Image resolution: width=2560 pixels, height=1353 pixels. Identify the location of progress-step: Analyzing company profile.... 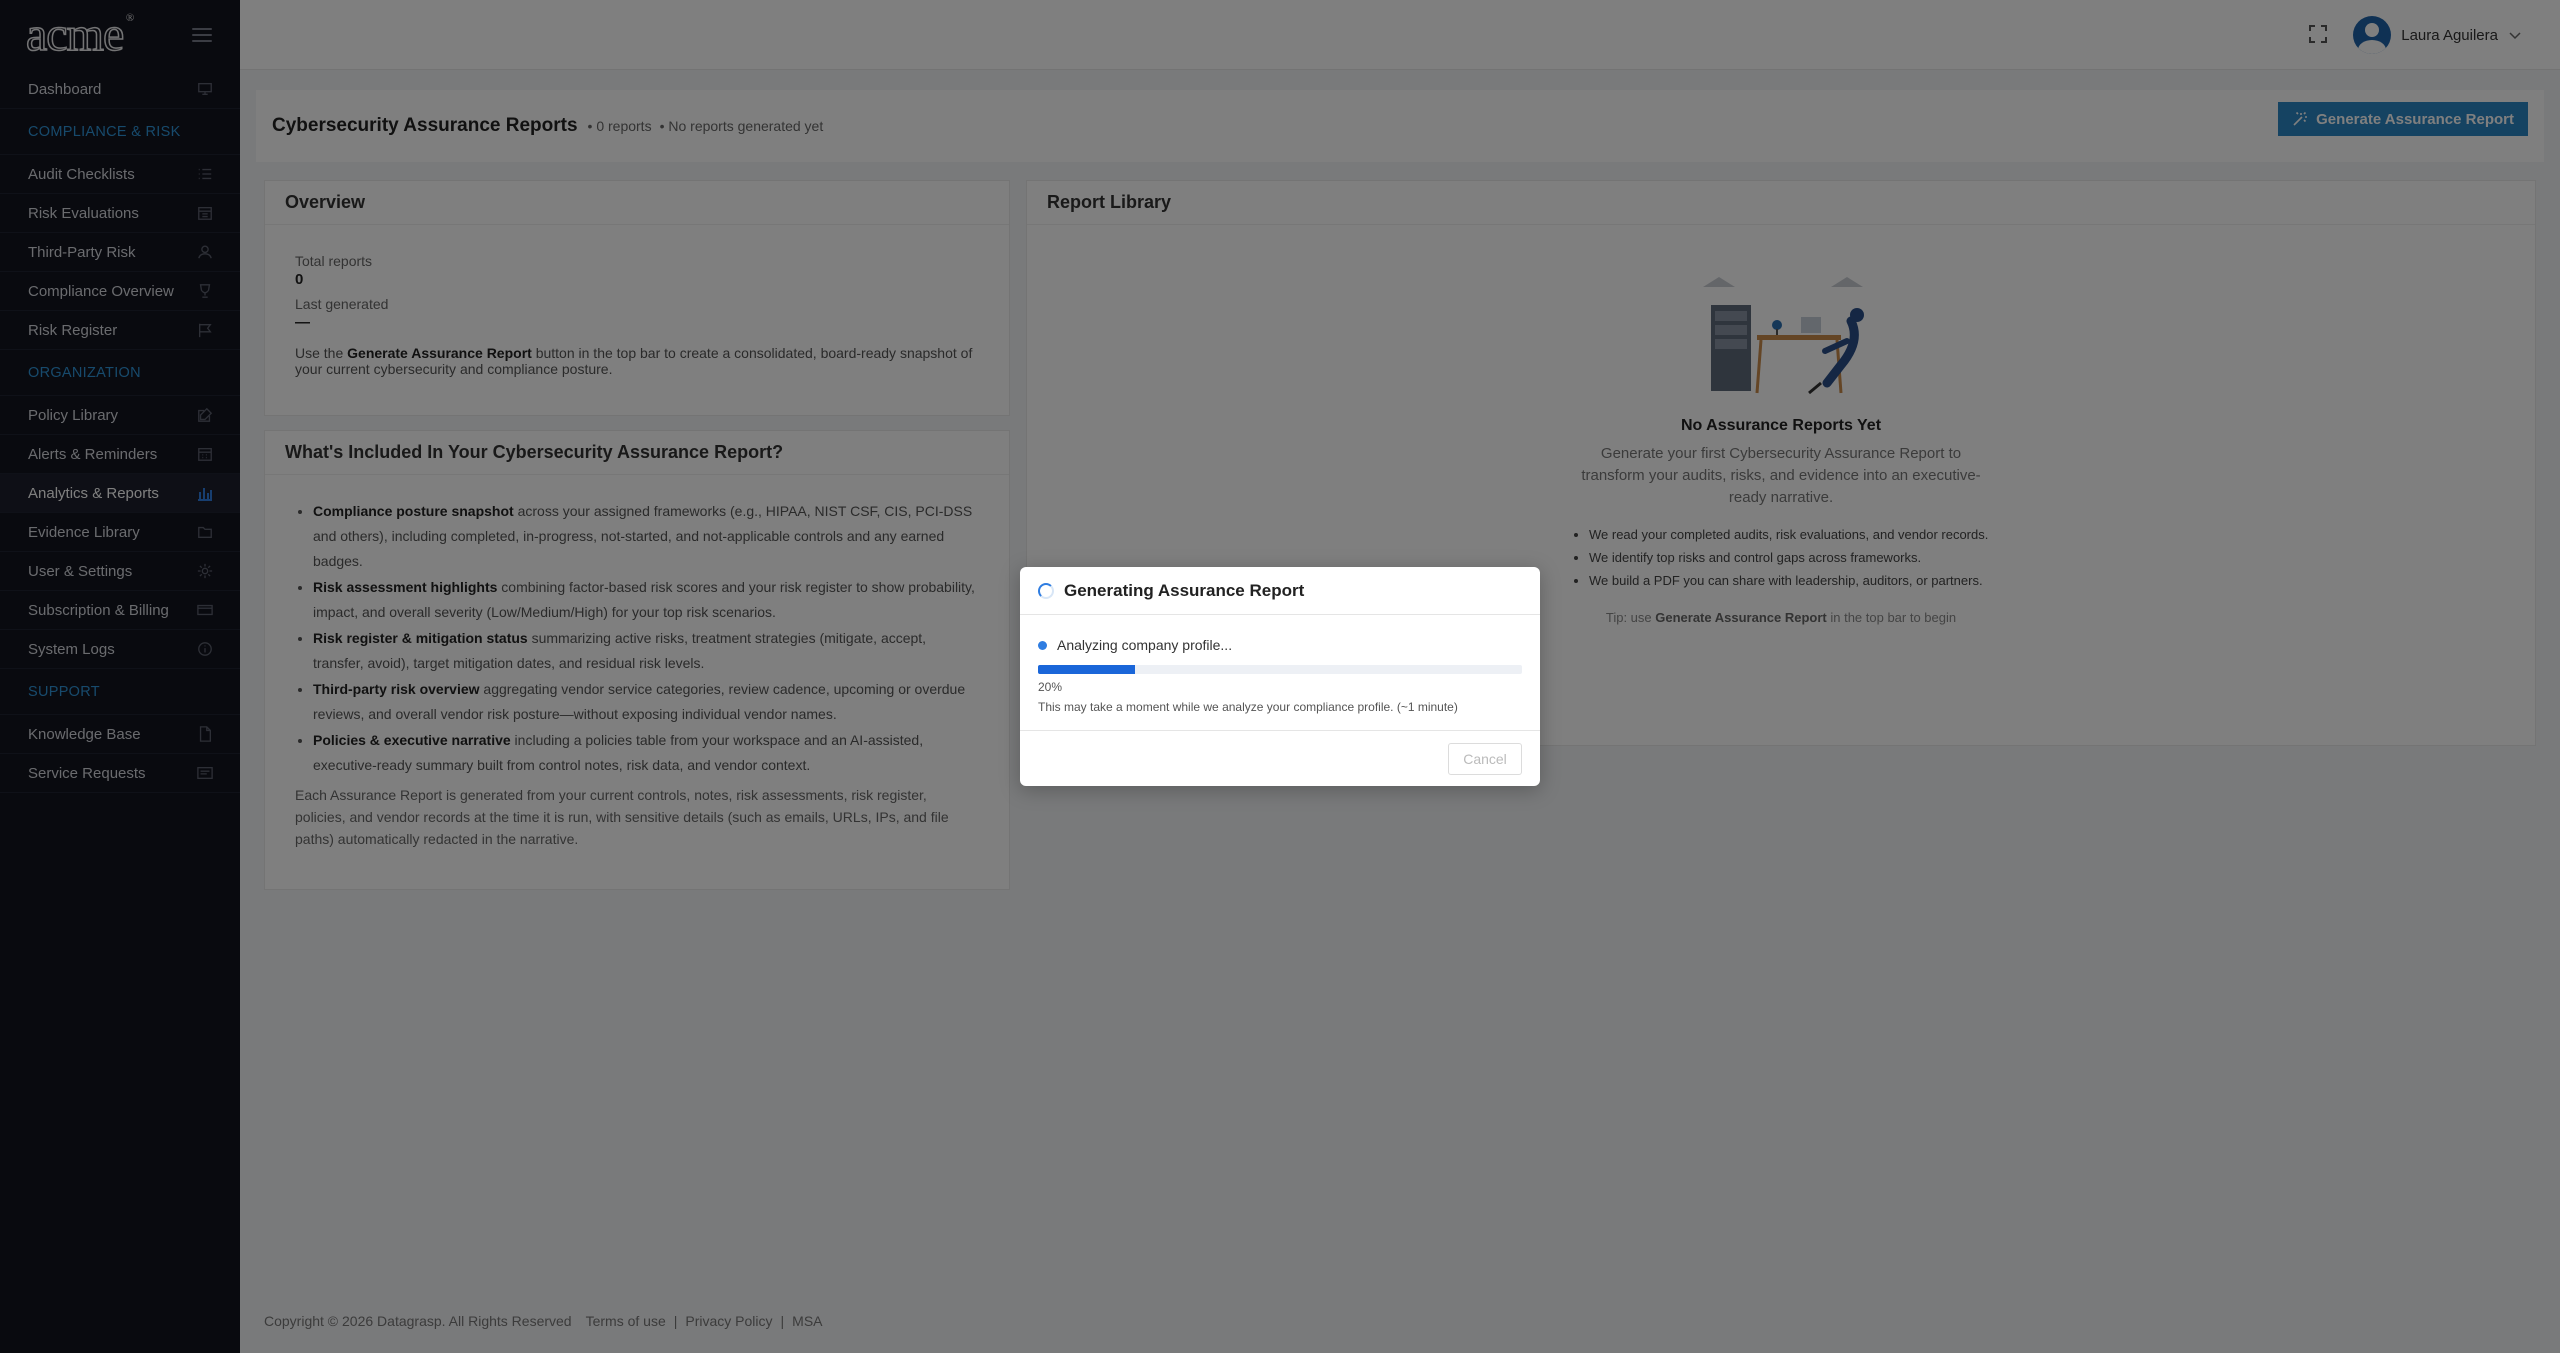
(1280, 645).